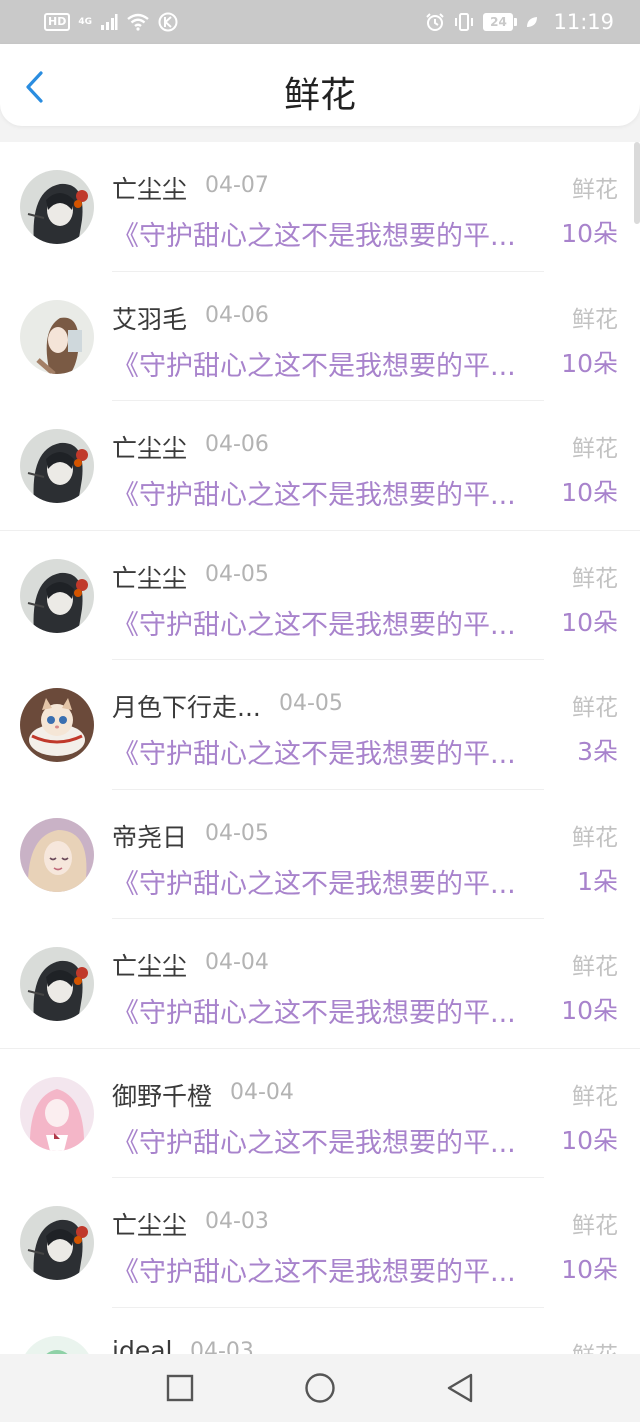 The width and height of the screenshot is (640, 1422). Describe the element at coordinates (320, 984) in the screenshot. I see `list-item: 亡尘尘 04-04 鲜花《守护甜心之这不是我想要的平... 10朵` at that location.